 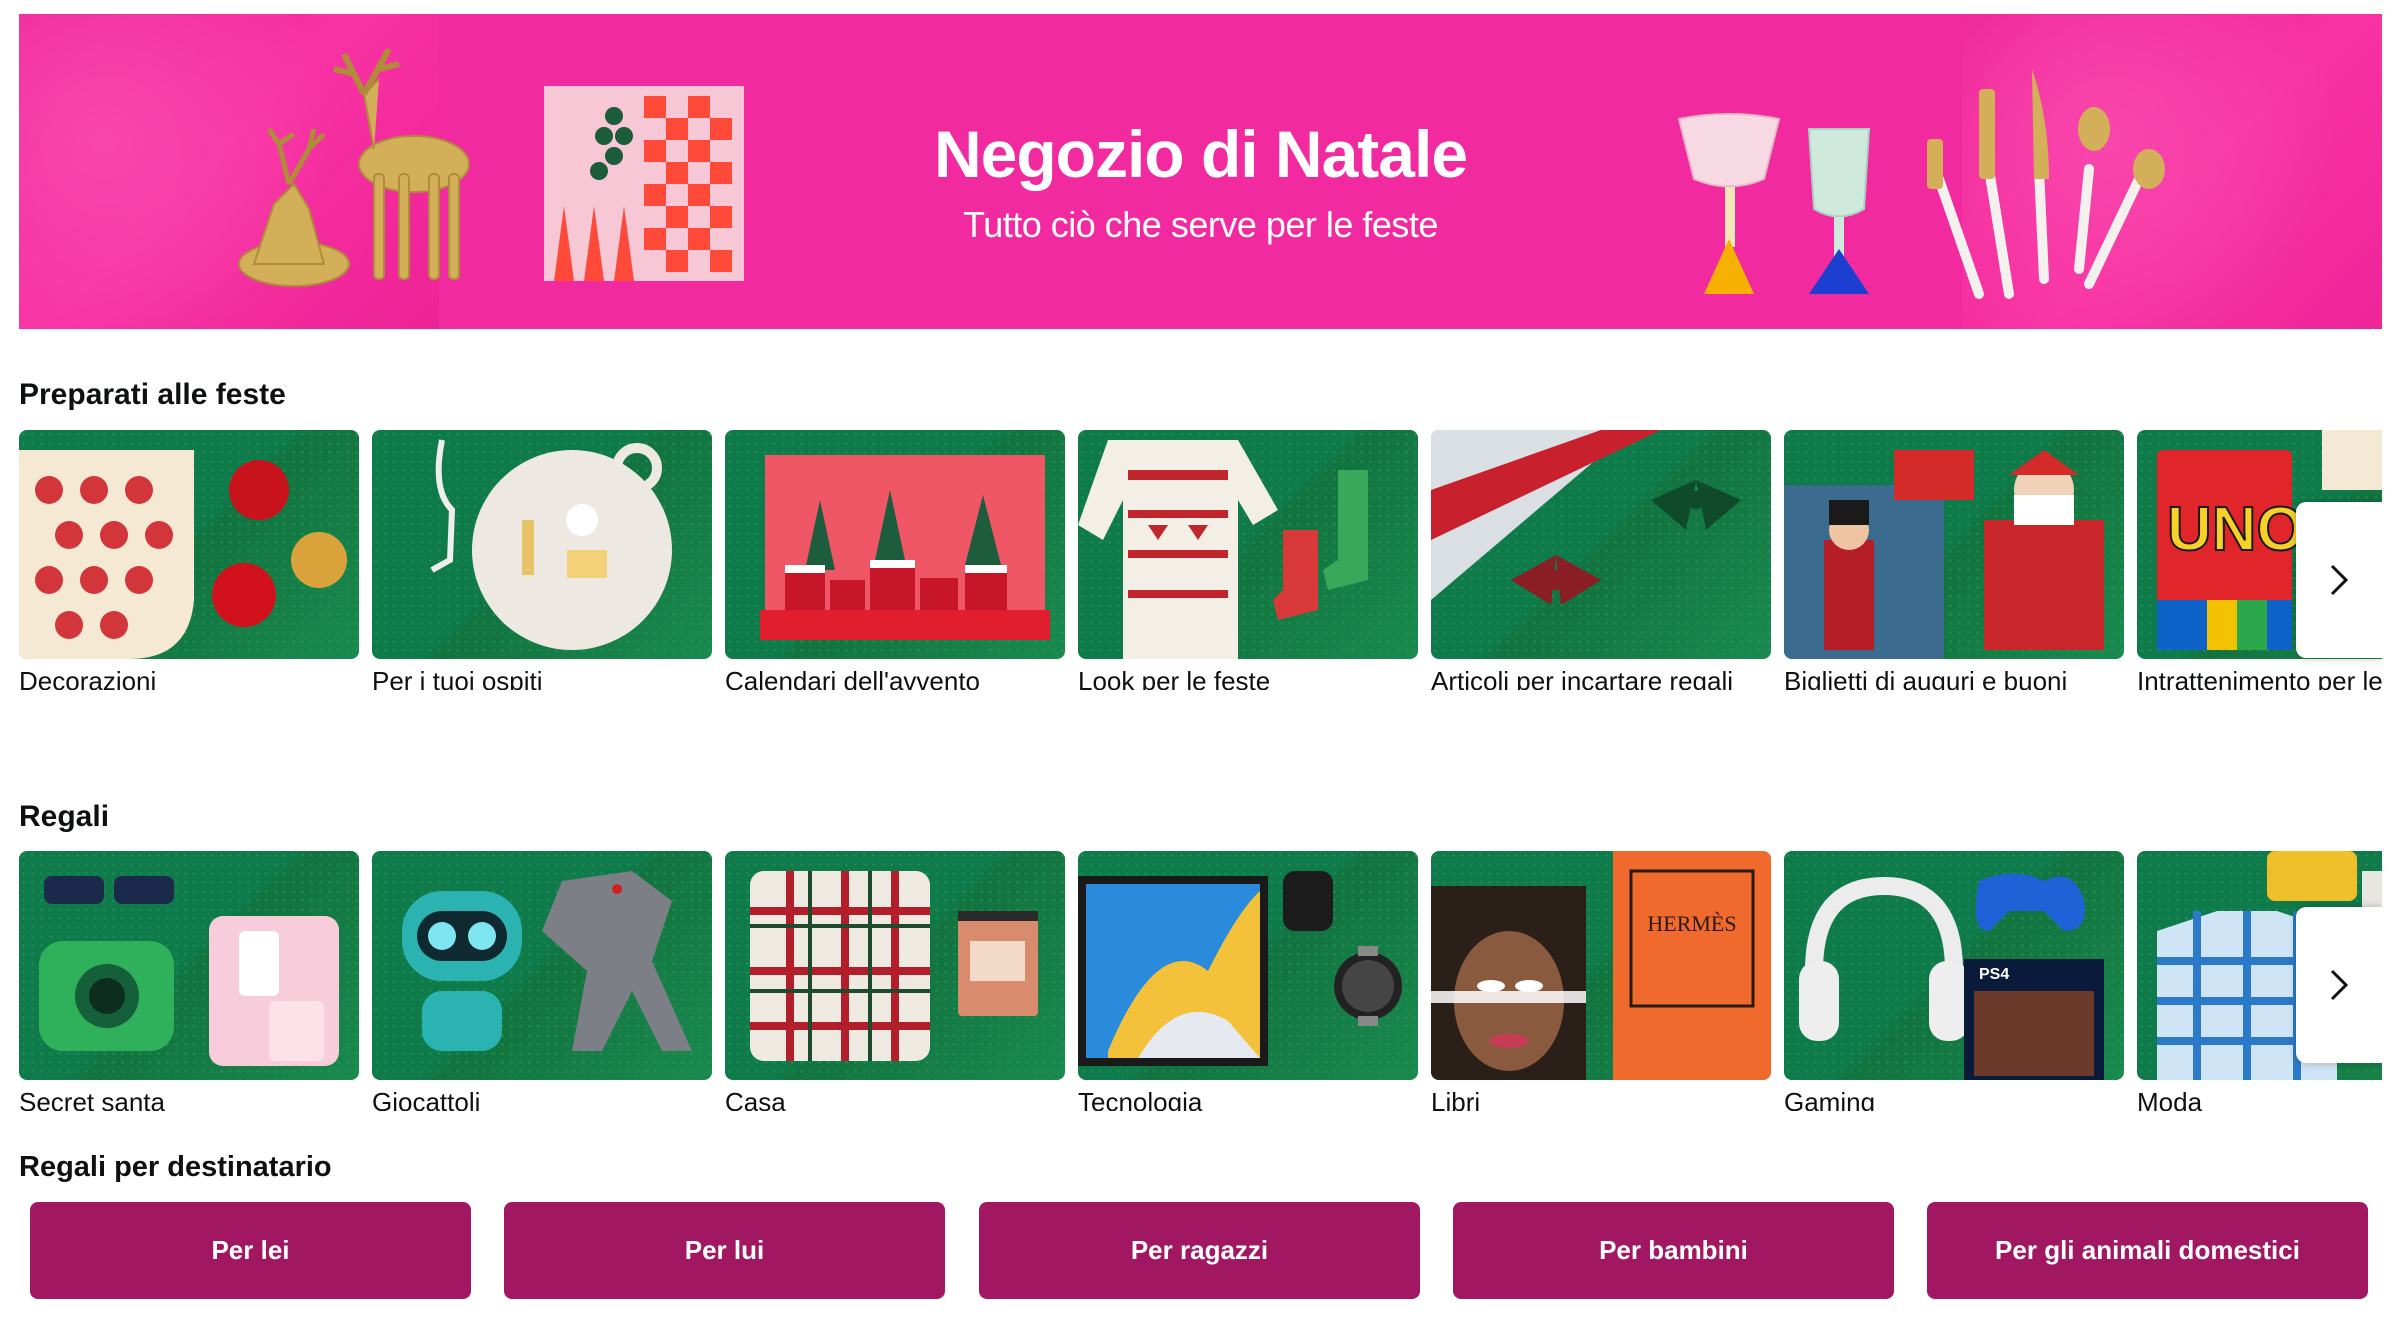 I want to click on category-label: Libri, so click(x=1601, y=1098).